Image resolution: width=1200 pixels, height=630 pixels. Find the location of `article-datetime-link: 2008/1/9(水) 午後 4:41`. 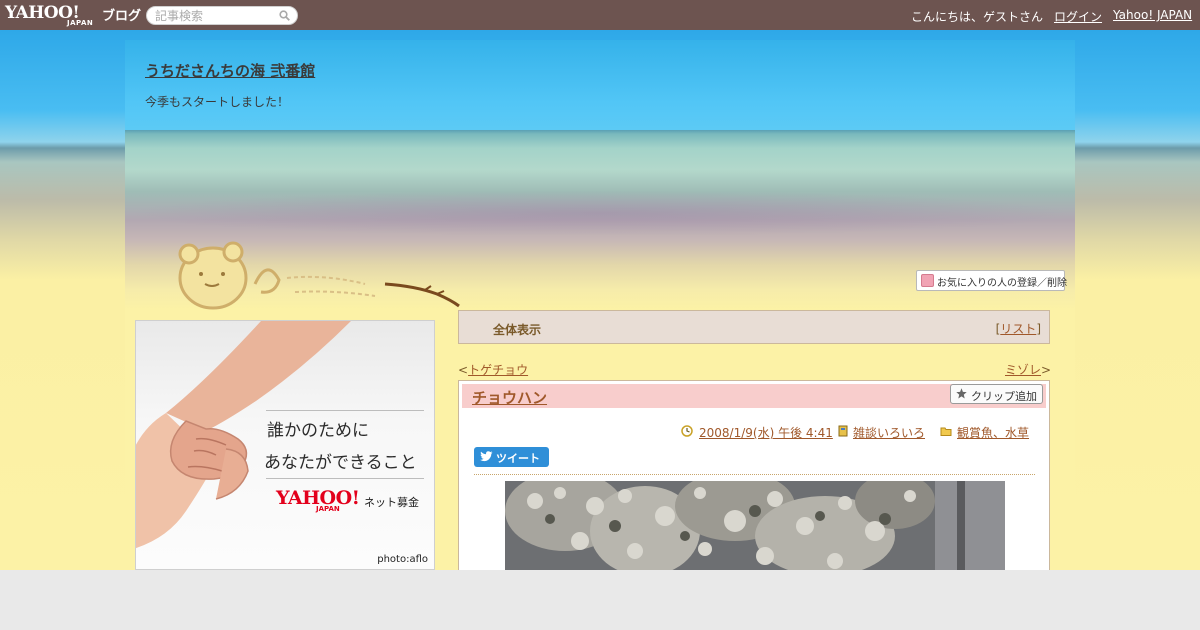

article-datetime-link: 2008/1/9(水) 午後 4:41 is located at coordinates (766, 432).